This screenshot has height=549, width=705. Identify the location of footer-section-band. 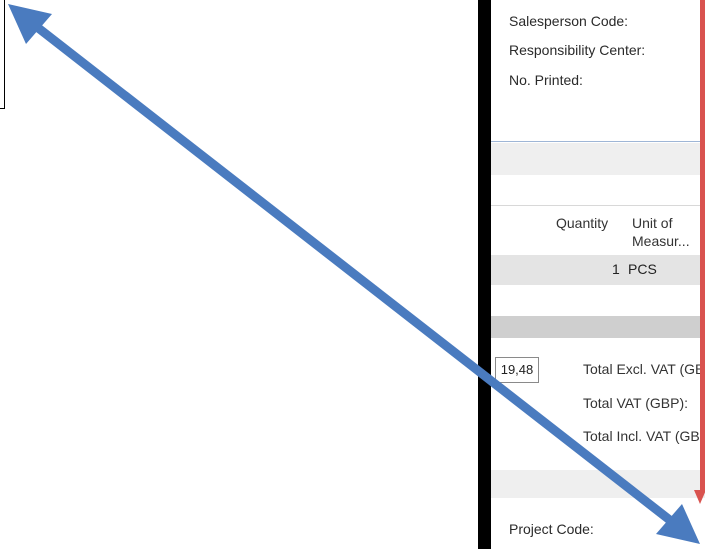
(598, 484).